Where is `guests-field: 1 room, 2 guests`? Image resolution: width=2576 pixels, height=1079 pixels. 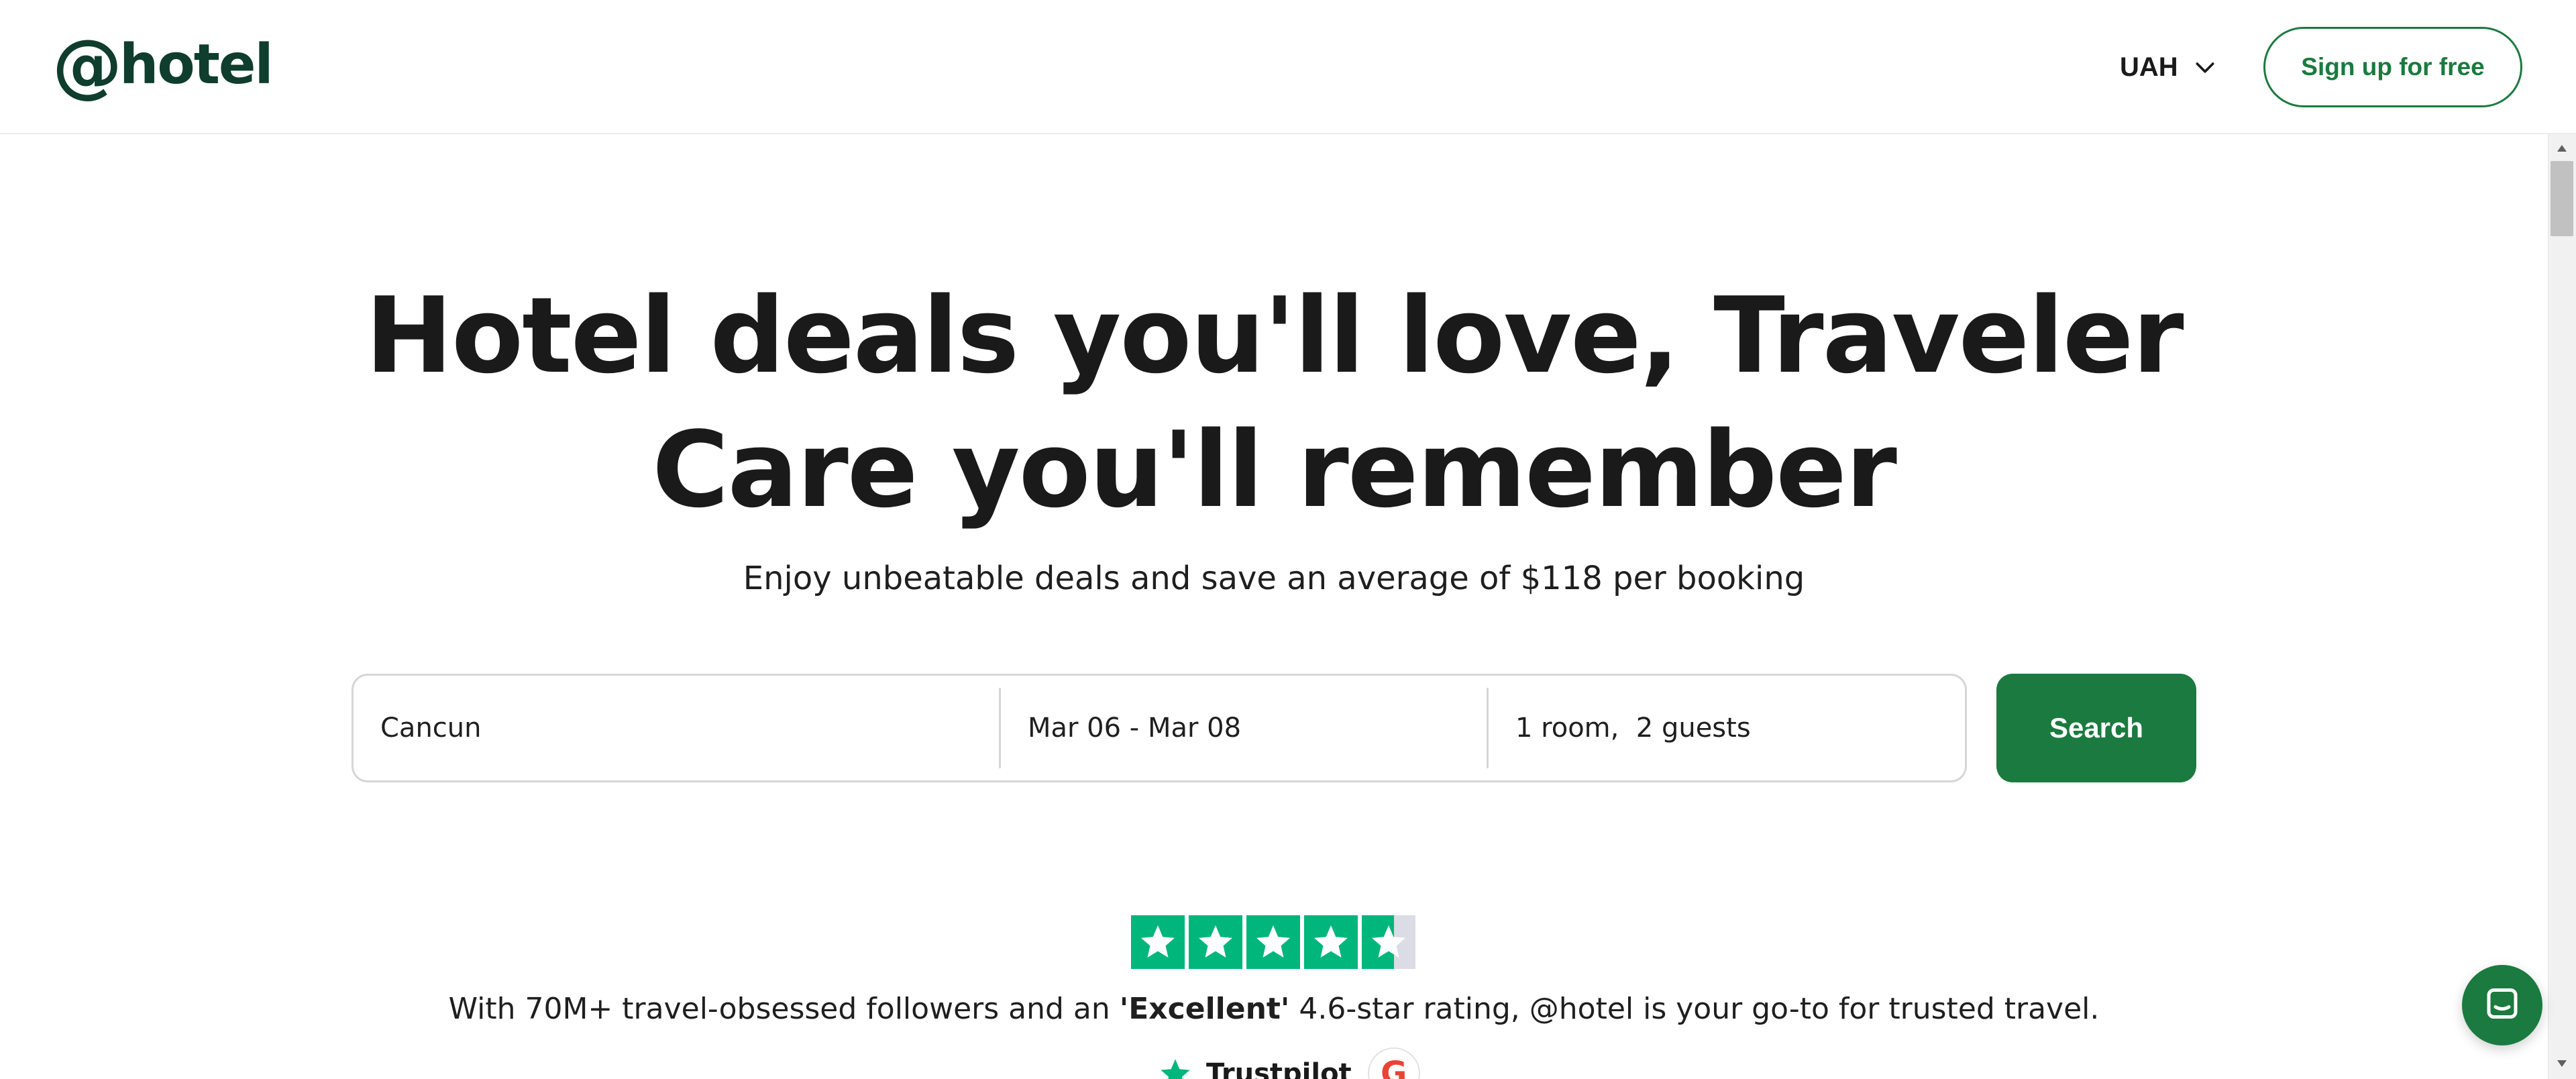 guests-field: 1 room, 2 guests is located at coordinates (1727, 728).